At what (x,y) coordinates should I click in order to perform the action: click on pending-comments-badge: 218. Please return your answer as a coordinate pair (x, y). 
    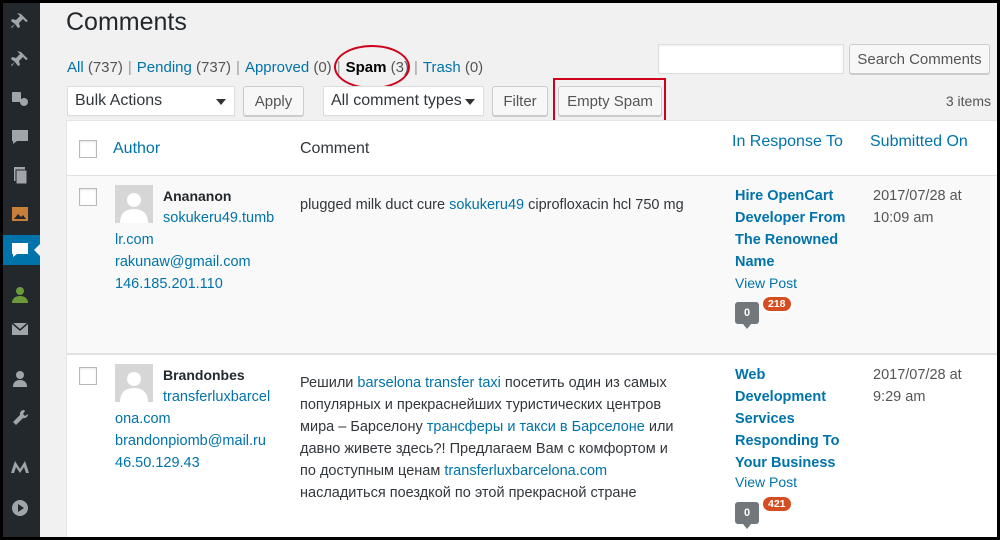
    Looking at the image, I should click on (777, 304).